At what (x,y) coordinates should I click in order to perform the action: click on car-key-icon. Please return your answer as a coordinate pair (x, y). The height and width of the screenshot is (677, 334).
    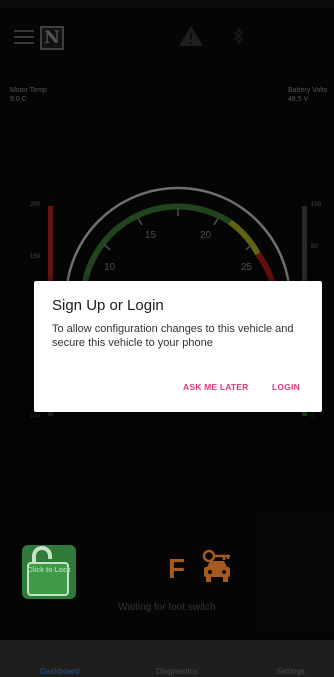
    Looking at the image, I should click on (216, 565).